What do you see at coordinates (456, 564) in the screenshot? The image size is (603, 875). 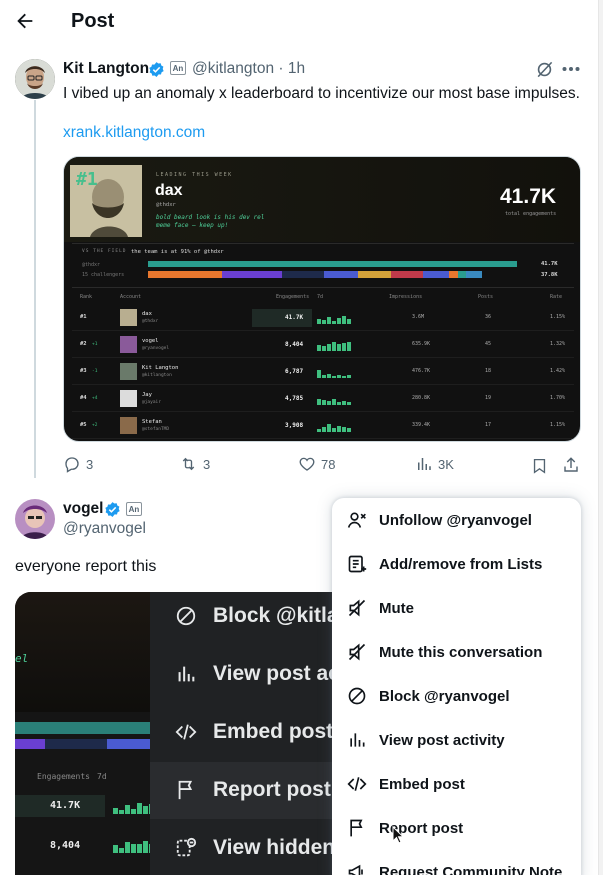 I see `menu-item-lists: Add/remove from Lists` at bounding box center [456, 564].